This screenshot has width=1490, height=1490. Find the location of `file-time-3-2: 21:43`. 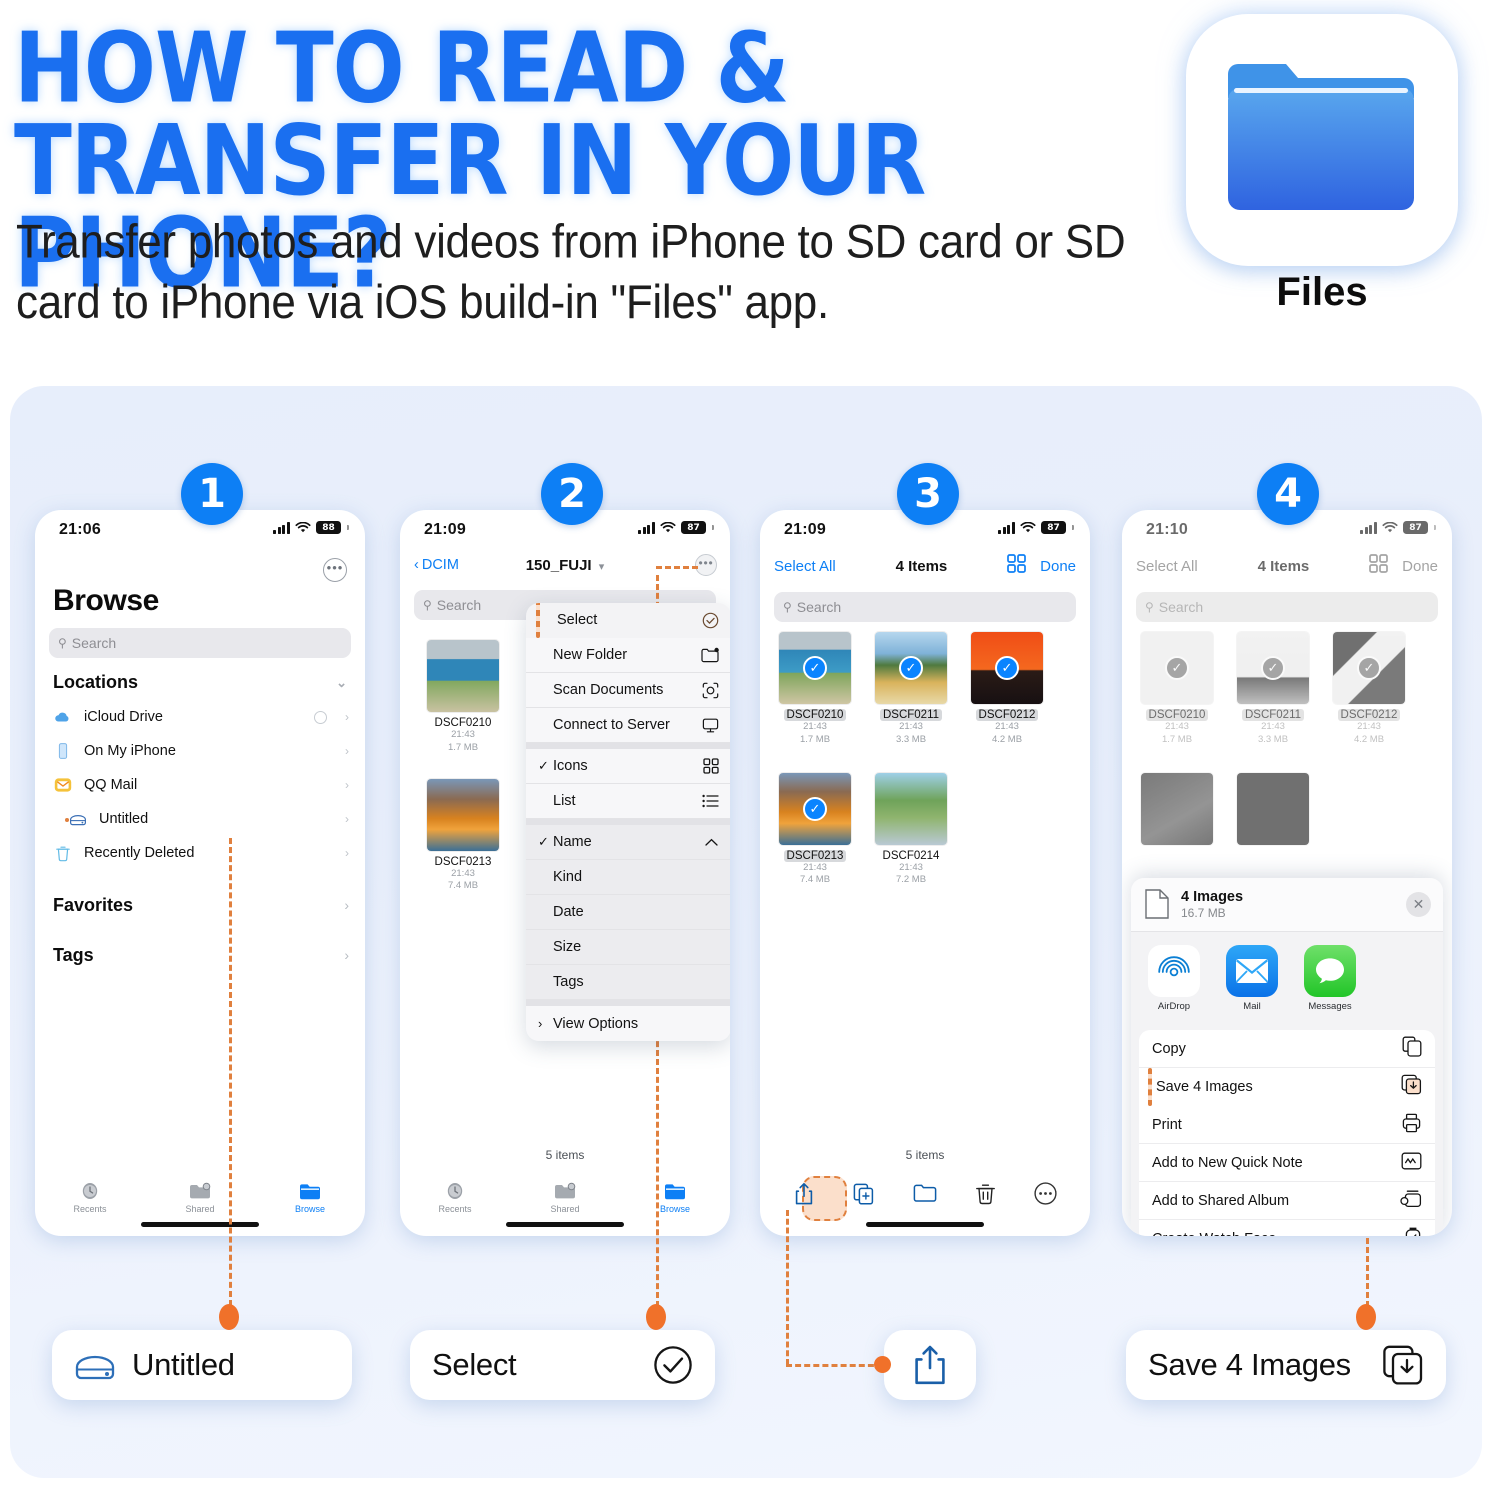

file-time-3-2: 21:43 is located at coordinates (1007, 726).